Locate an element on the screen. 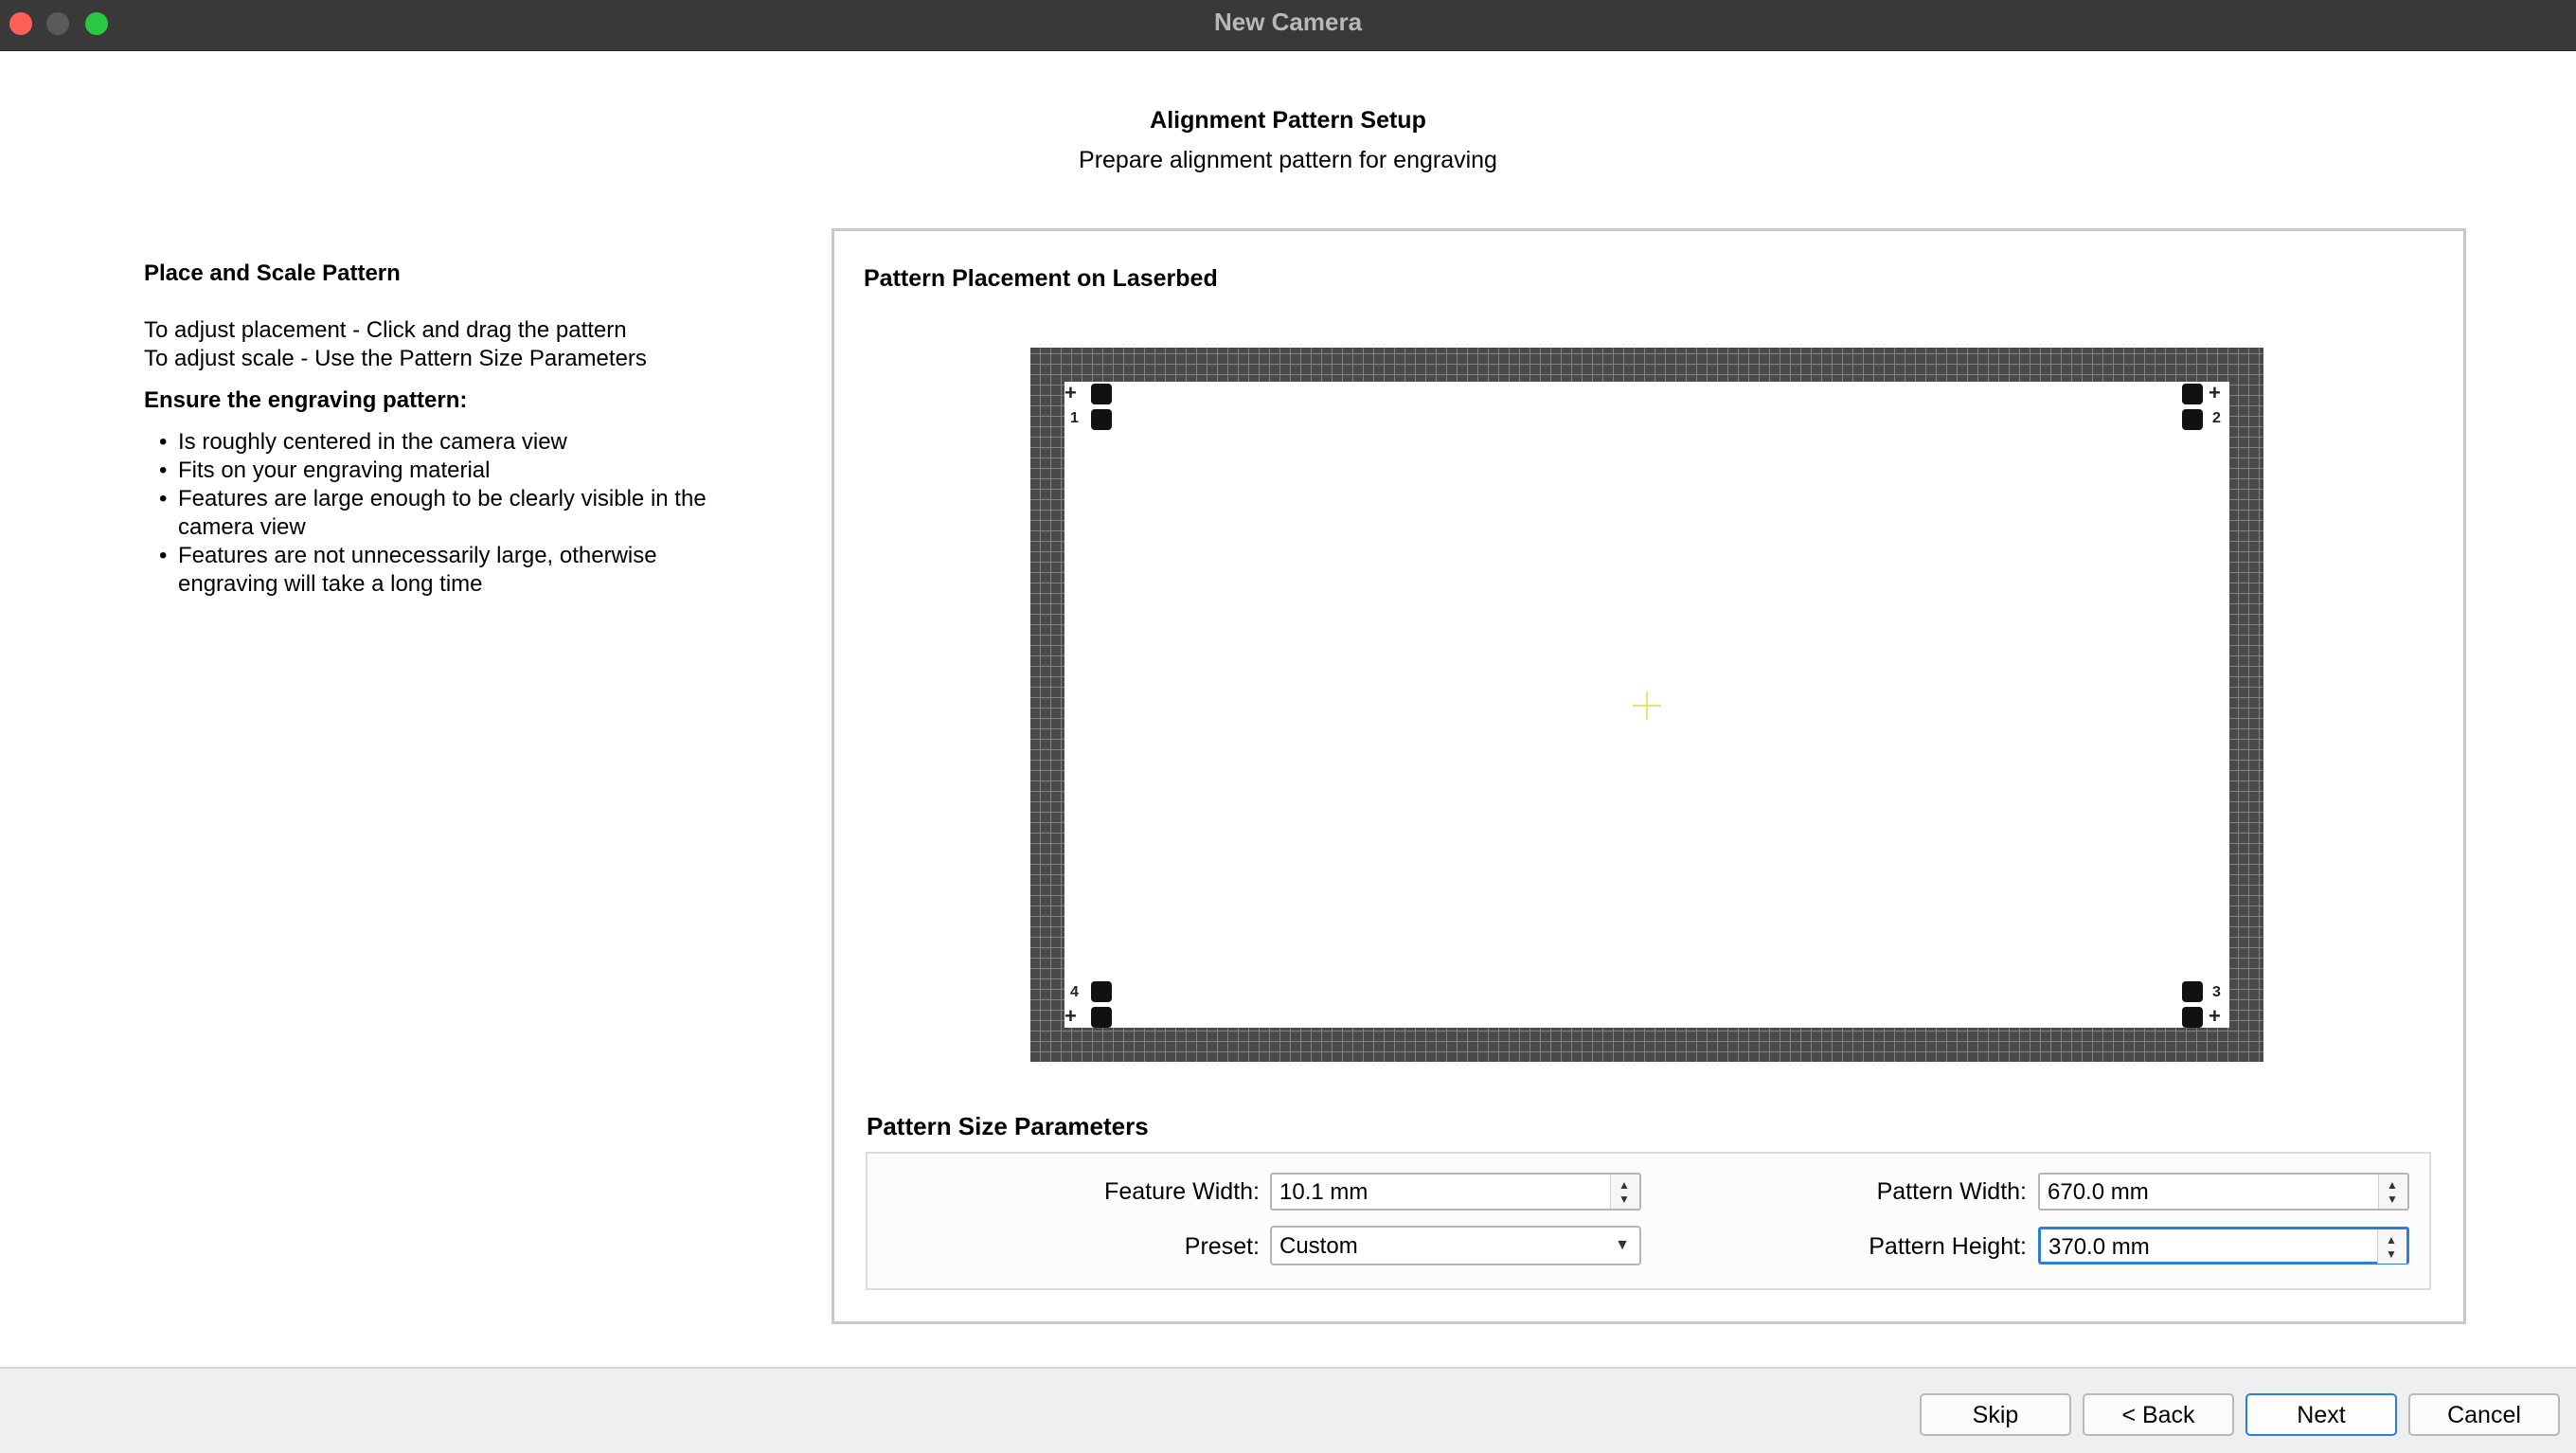  placement-title: Pattern Placement on Laserbed is located at coordinates (1041, 278).